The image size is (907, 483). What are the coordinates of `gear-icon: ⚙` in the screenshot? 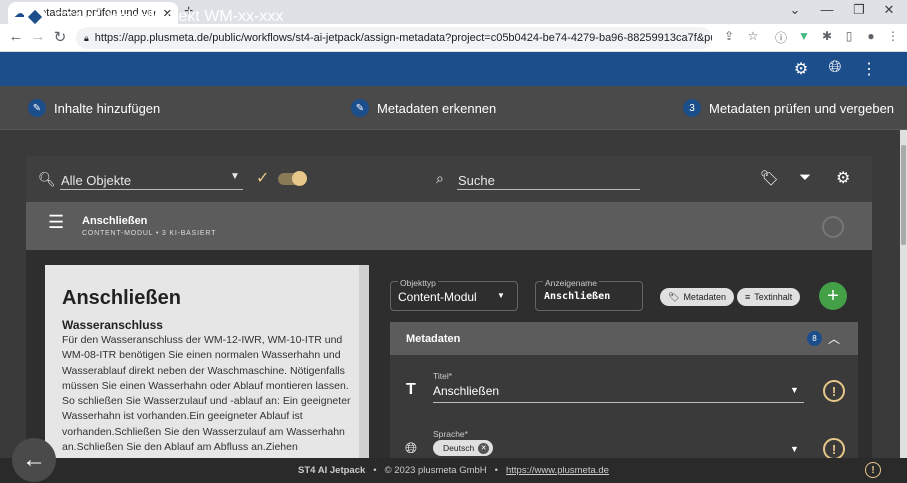 It's located at (801, 69).